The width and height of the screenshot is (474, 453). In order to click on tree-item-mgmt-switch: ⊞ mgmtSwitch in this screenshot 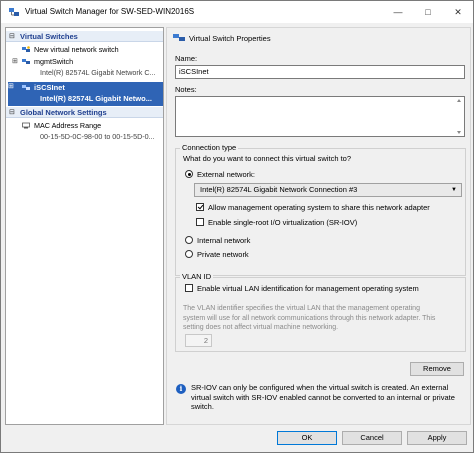, I will do `click(84, 61)`.